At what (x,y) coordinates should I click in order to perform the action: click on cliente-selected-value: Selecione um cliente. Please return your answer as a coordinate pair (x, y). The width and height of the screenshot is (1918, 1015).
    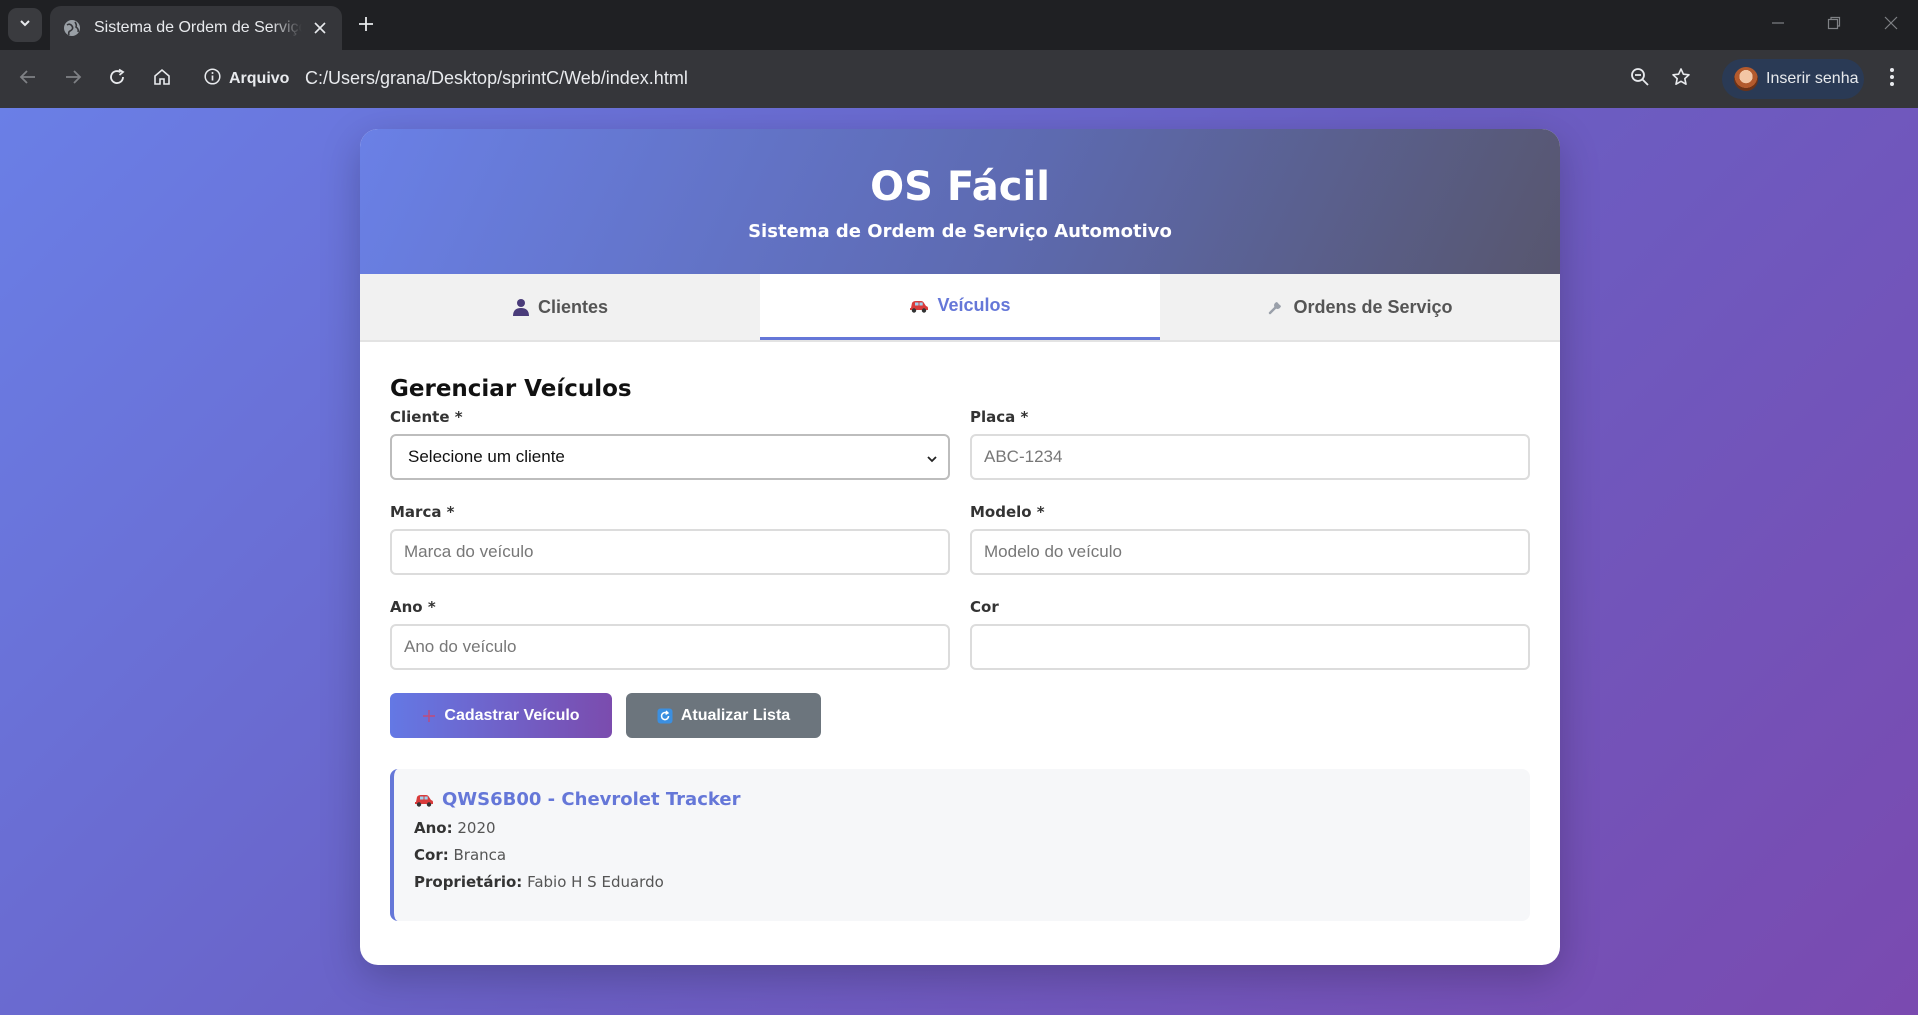
    Looking at the image, I should click on (486, 456).